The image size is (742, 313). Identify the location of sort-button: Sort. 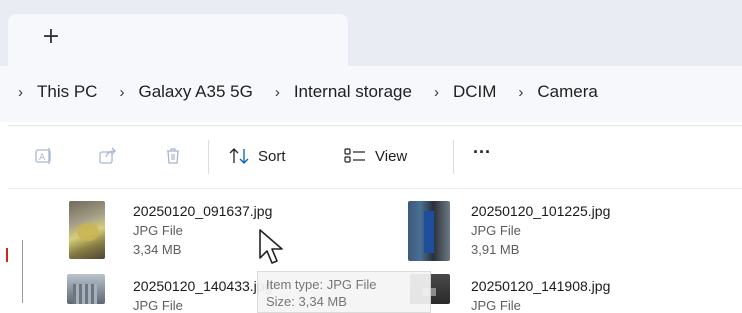
(257, 156).